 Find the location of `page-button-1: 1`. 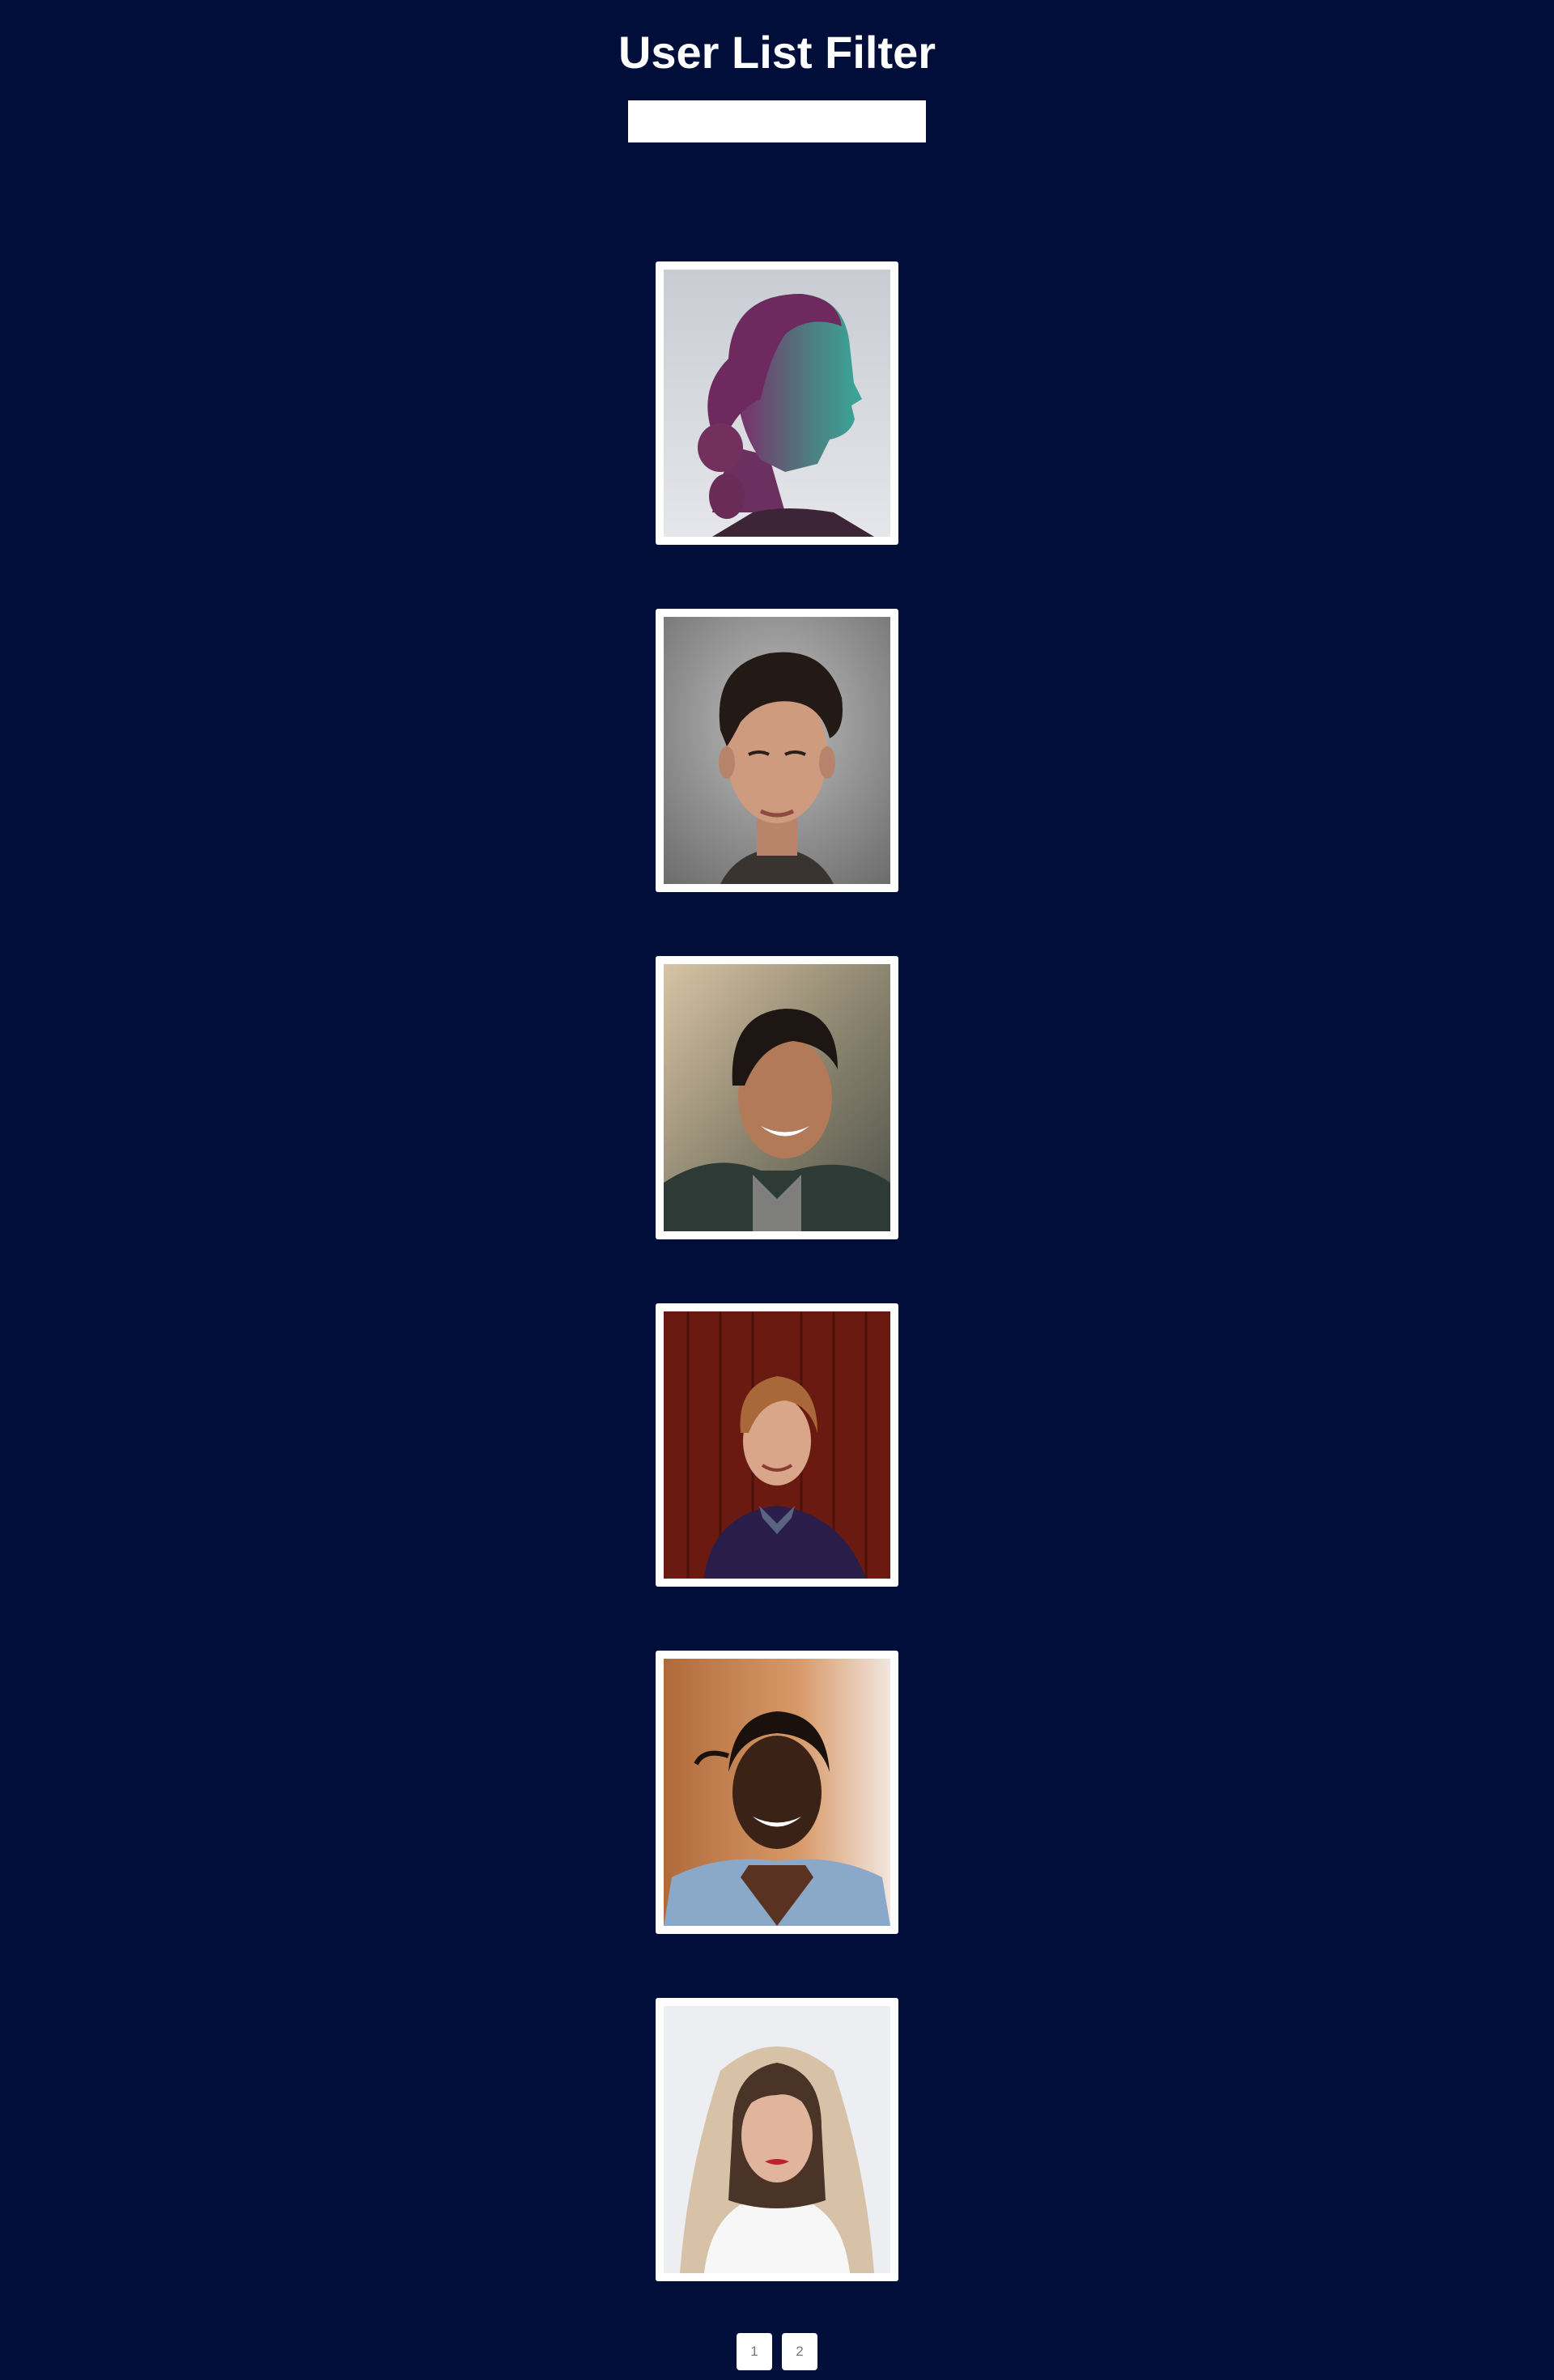

page-button-1: 1 is located at coordinates (754, 2351).